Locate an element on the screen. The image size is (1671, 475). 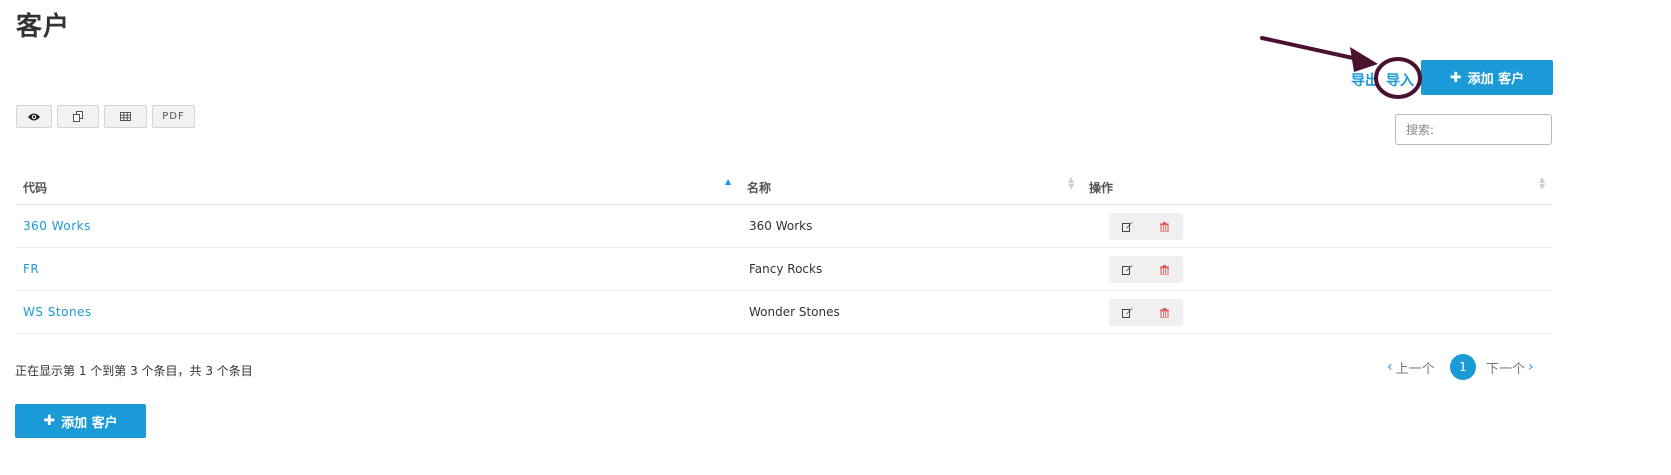
customer-code-link: 360 Works is located at coordinates (57, 226).